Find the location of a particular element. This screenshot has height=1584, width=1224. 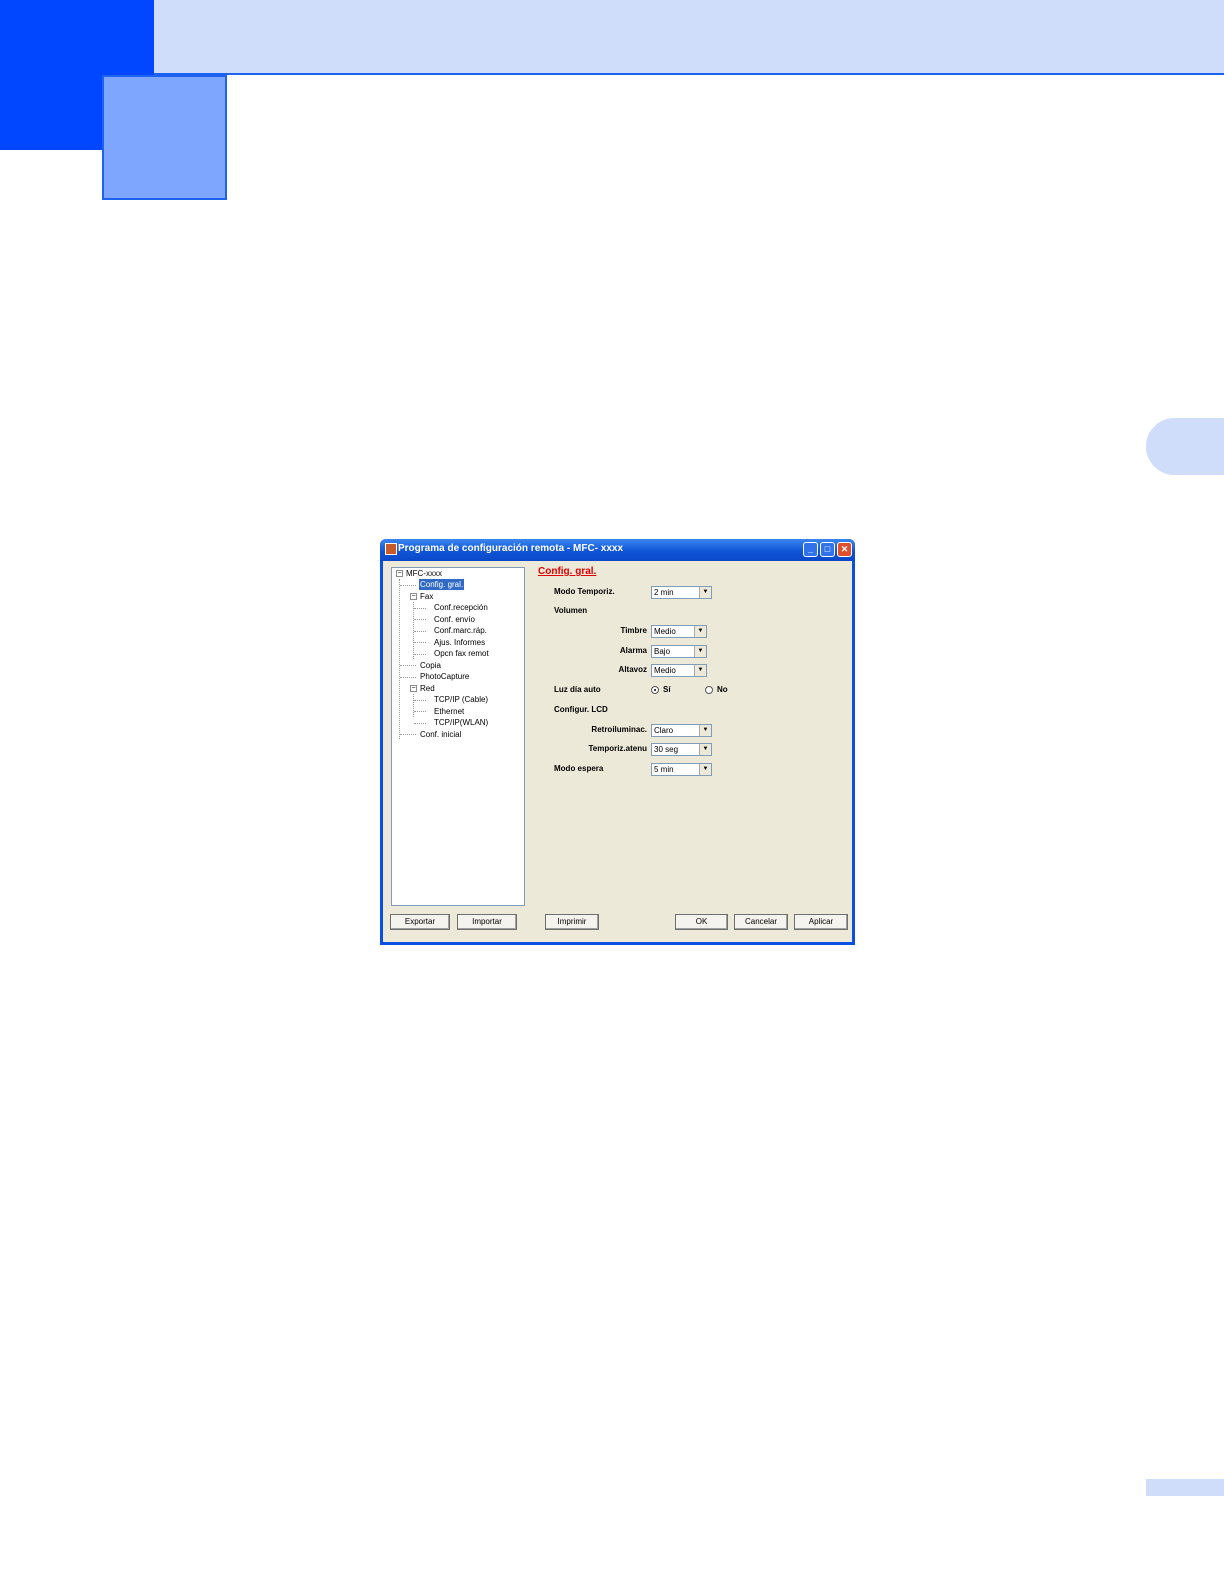

tree-item-red-child: TCP/IP(WLAN) is located at coordinates (461, 722).